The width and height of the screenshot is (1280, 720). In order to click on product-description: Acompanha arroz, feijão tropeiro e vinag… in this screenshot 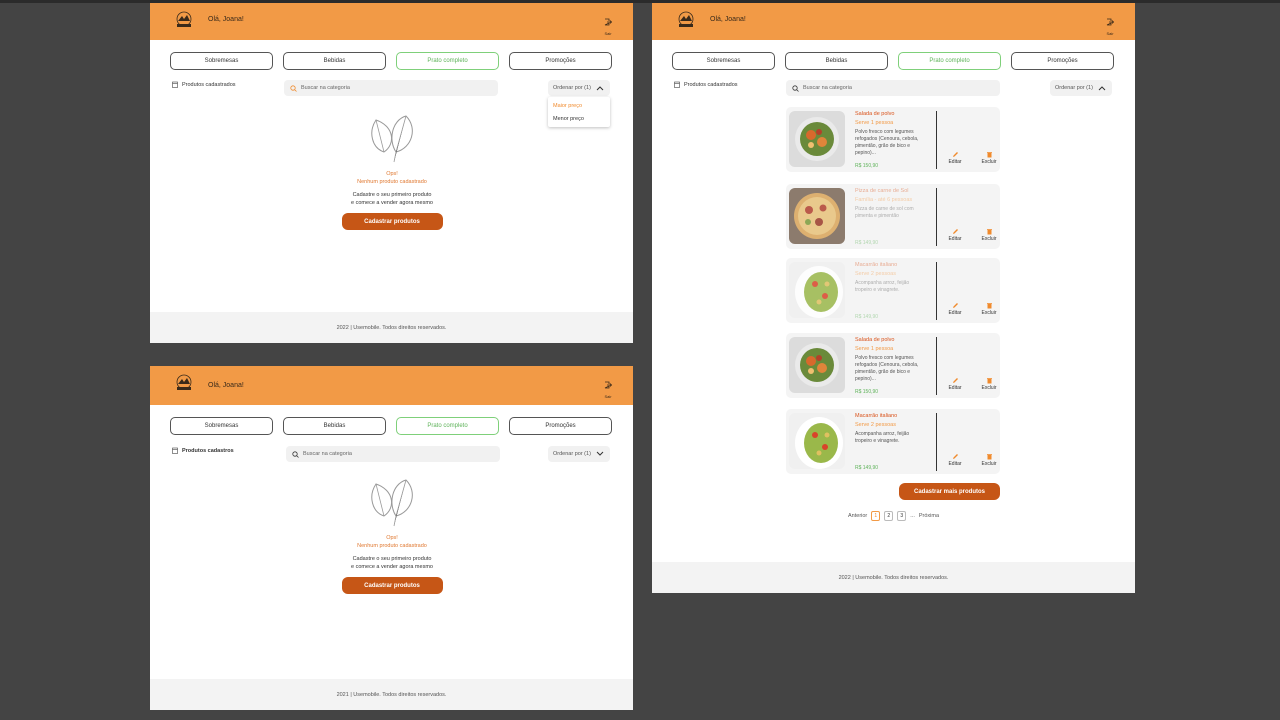, I will do `click(882, 286)`.